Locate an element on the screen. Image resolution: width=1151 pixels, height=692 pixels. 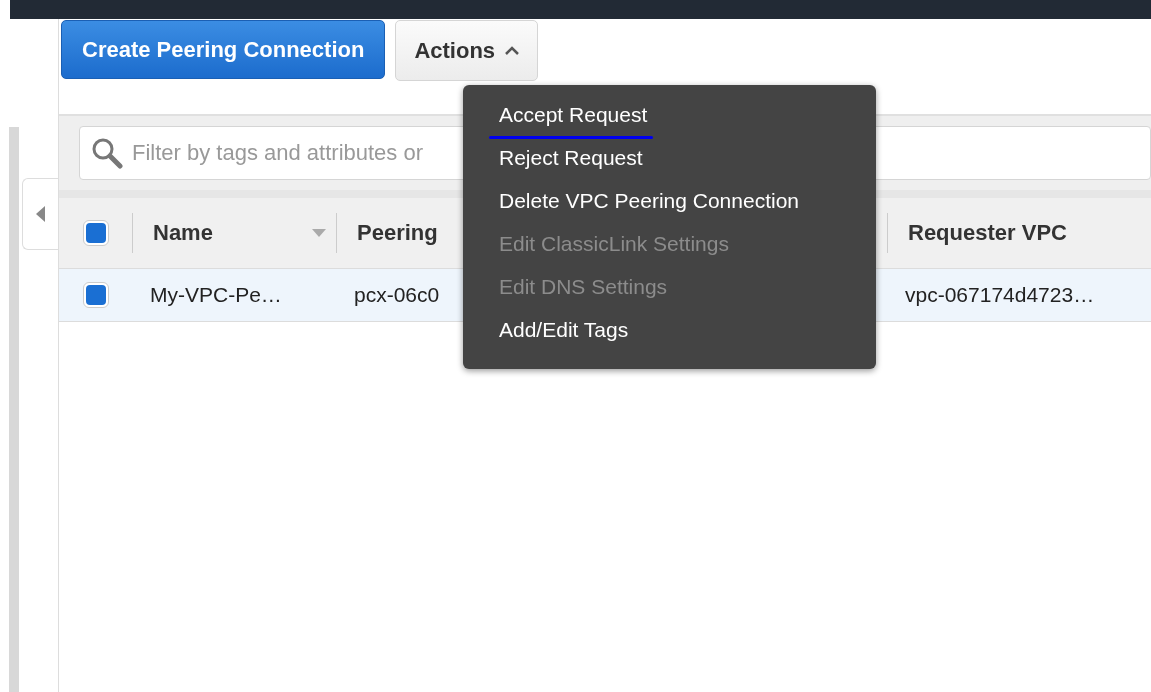
table-cell-text: pcx-06c0 is located at coordinates (396, 294).